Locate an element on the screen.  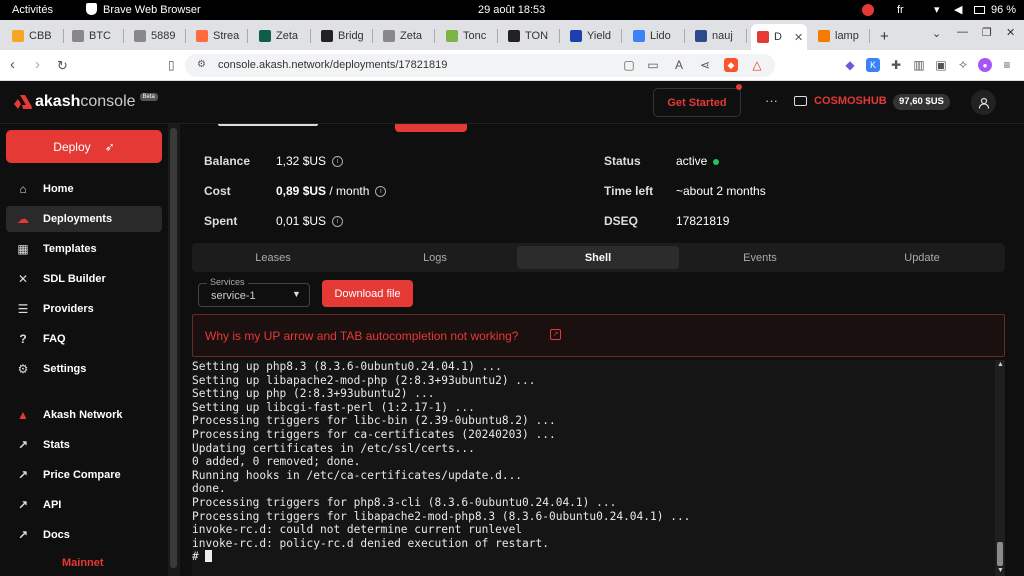
open-link-icon: ↗ is located at coordinates (555, 334).